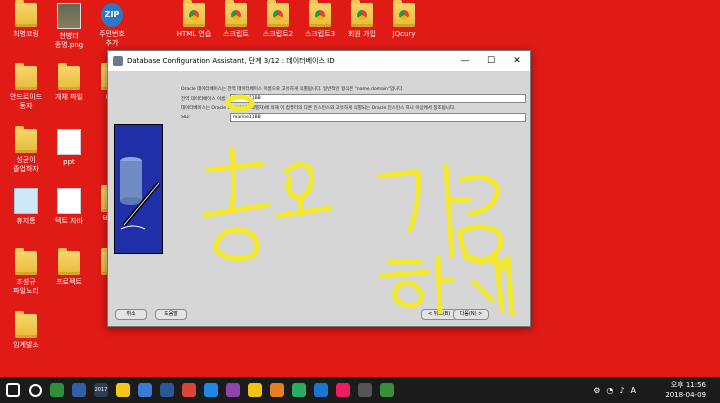 The image size is (720, 403). What do you see at coordinates (26, 345) in the screenshot?
I see `desktop-icon-label: 임계발소` at bounding box center [26, 345].